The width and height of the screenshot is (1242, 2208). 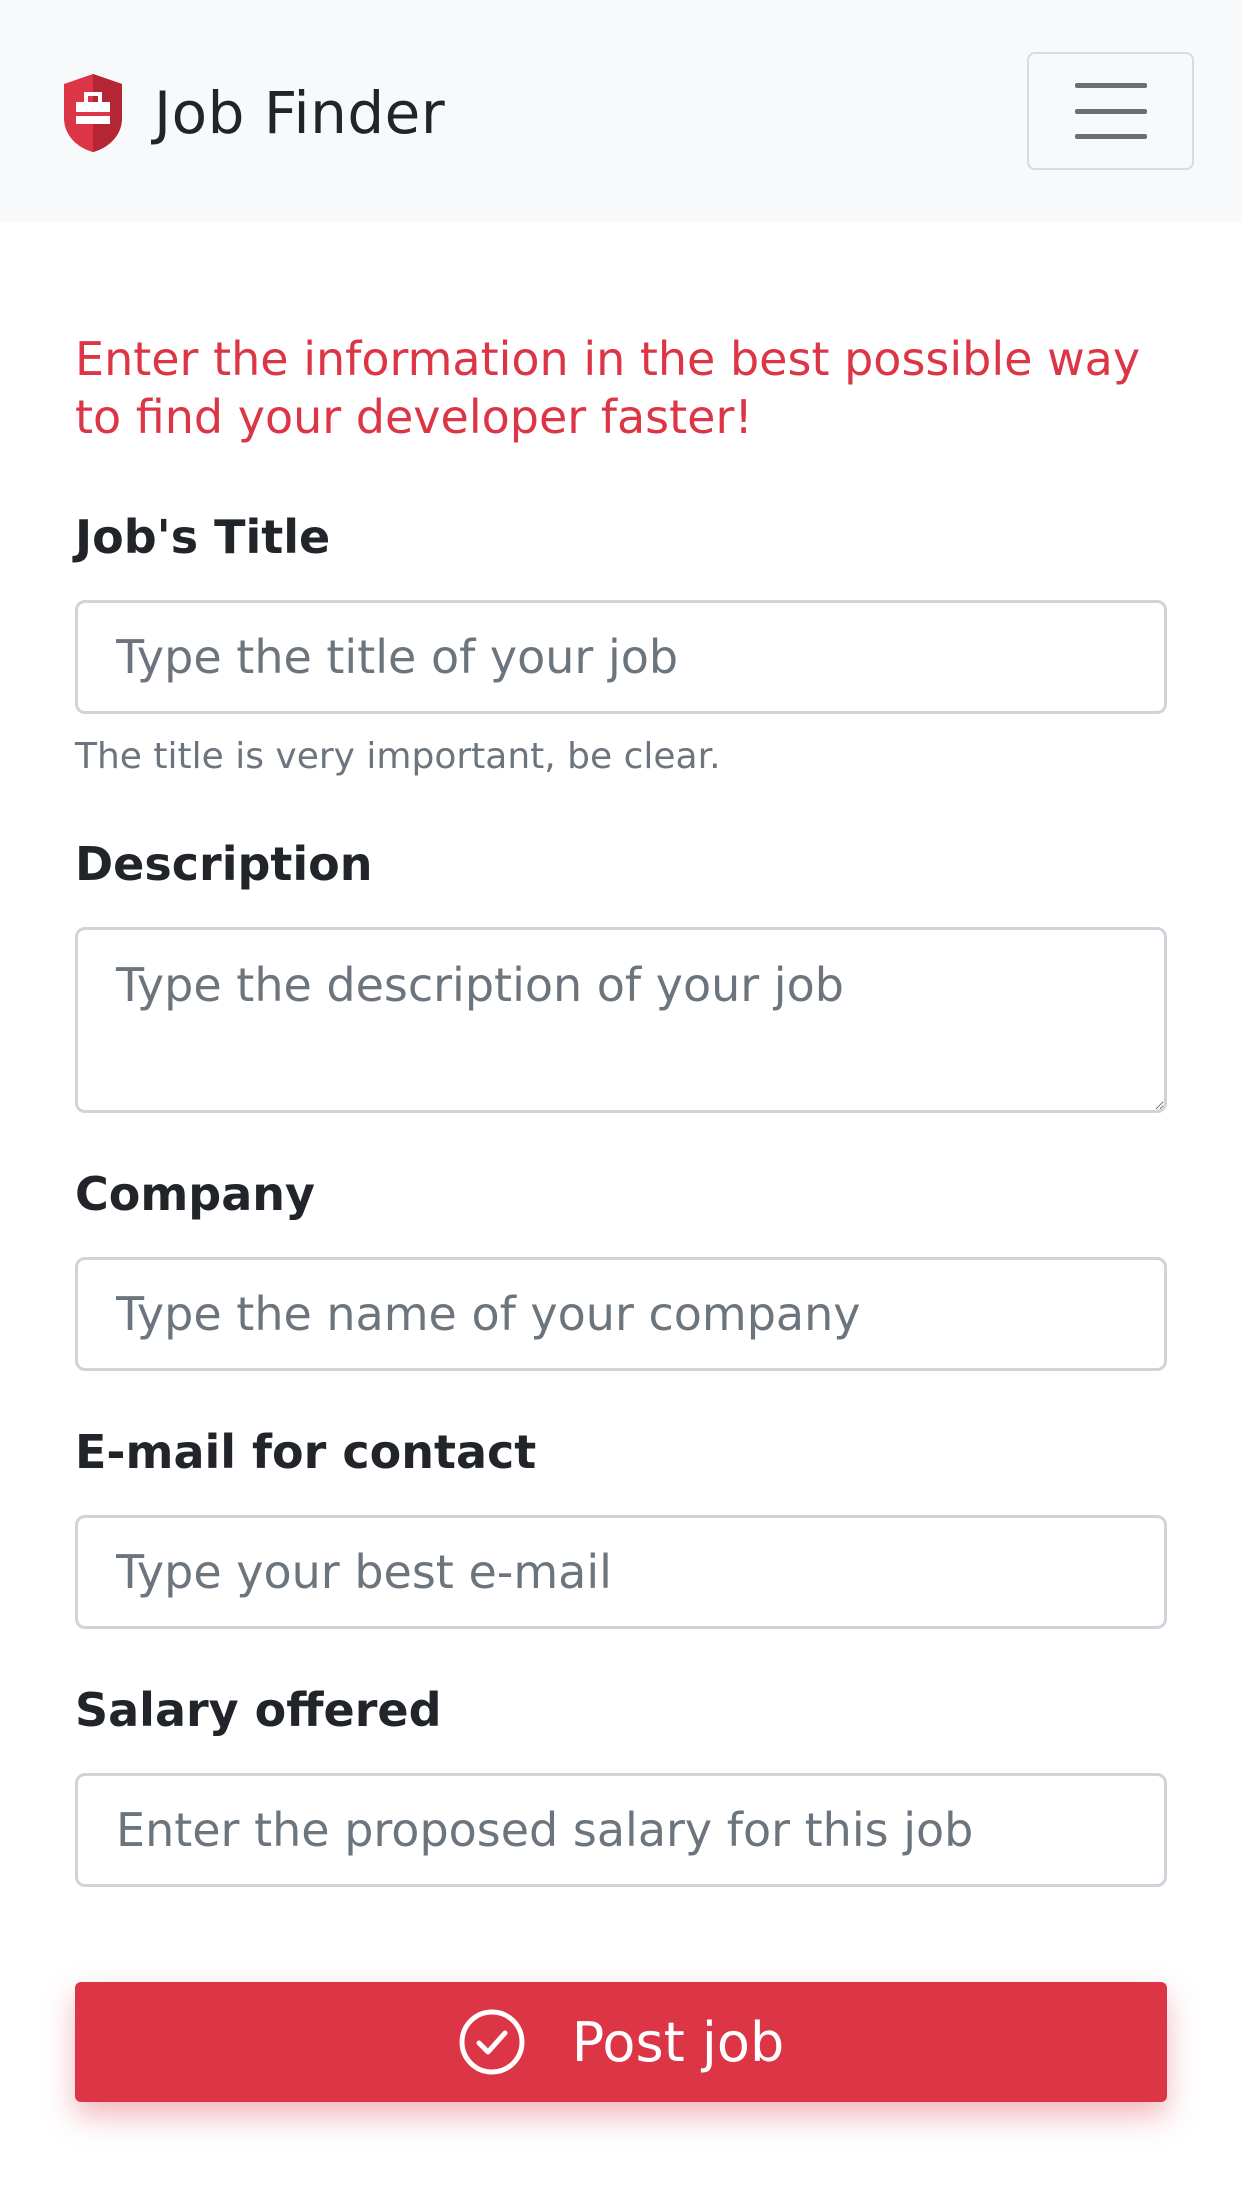 I want to click on company-label: Company, so click(x=195, y=1194).